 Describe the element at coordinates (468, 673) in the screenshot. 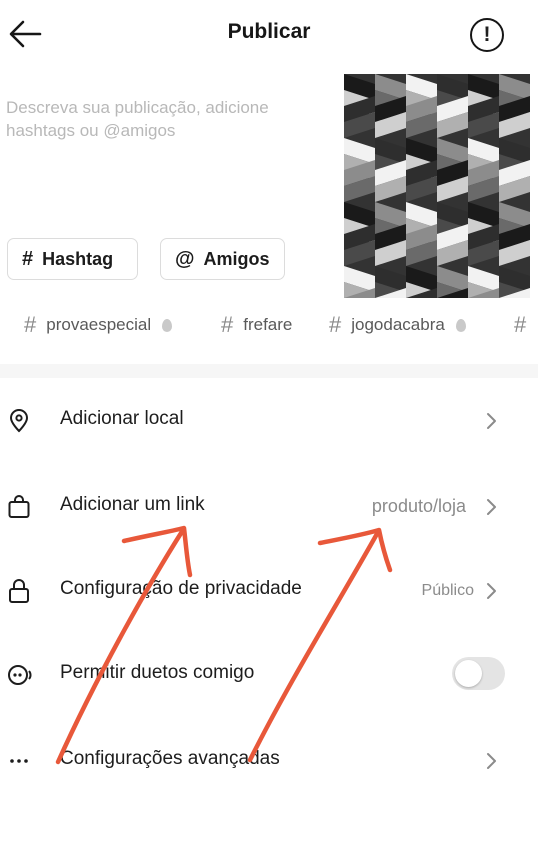

I see `toggle-knob` at that location.